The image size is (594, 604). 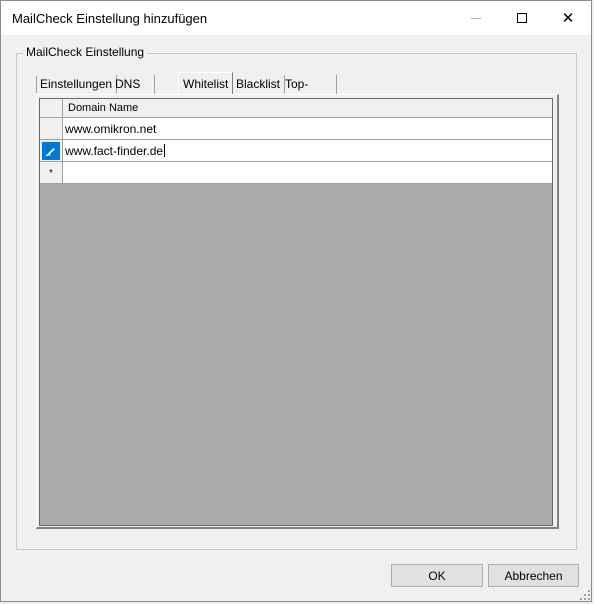 I want to click on groupbox-label: MailCheck Einstellung, so click(x=85, y=52).